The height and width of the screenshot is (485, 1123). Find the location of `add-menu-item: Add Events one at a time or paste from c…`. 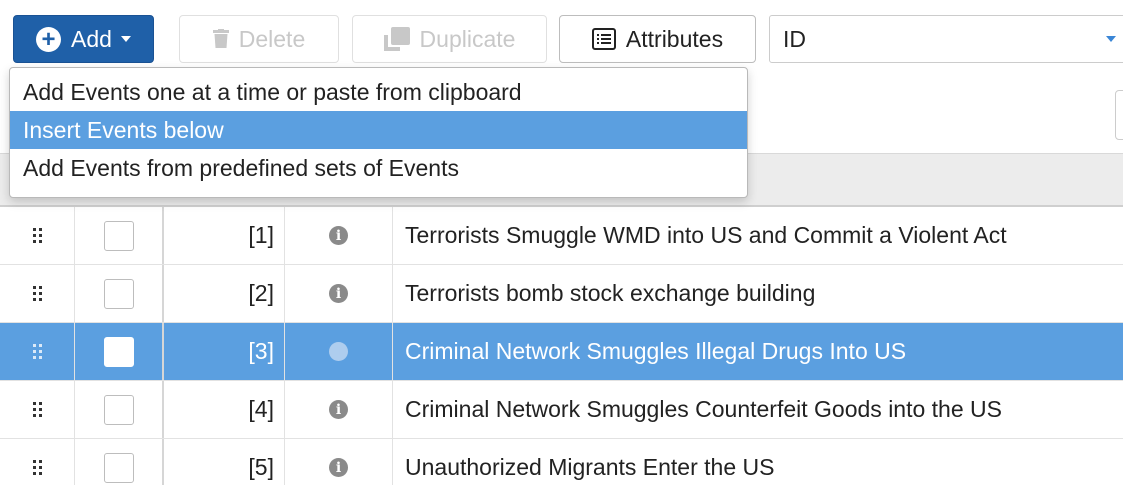

add-menu-item: Add Events one at a time or paste from c… is located at coordinates (378, 92).